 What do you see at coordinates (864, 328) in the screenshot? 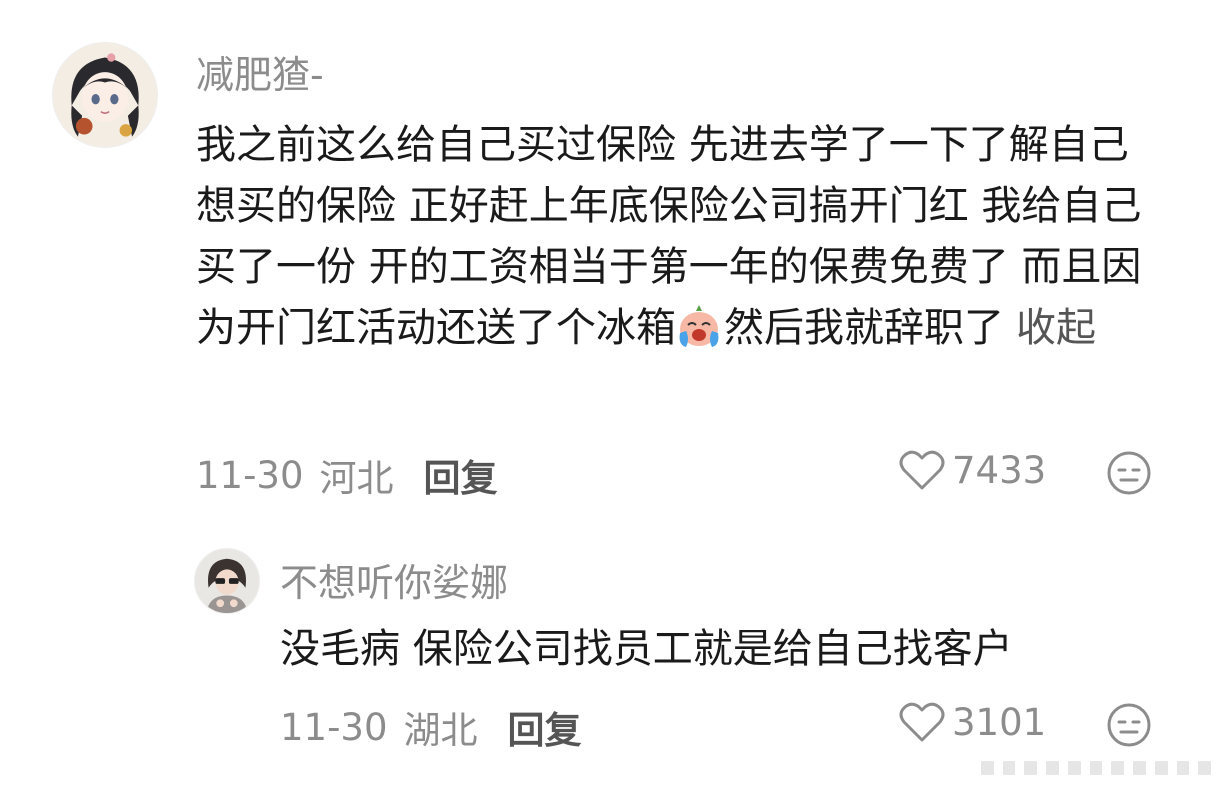
I see `comment-text-tail: 然后我就辞职了` at bounding box center [864, 328].